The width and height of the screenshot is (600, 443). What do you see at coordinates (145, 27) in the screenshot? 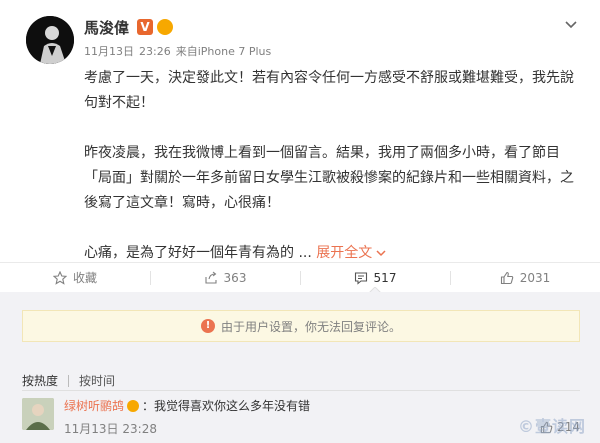
I see `verified-badge-icon: V` at bounding box center [145, 27].